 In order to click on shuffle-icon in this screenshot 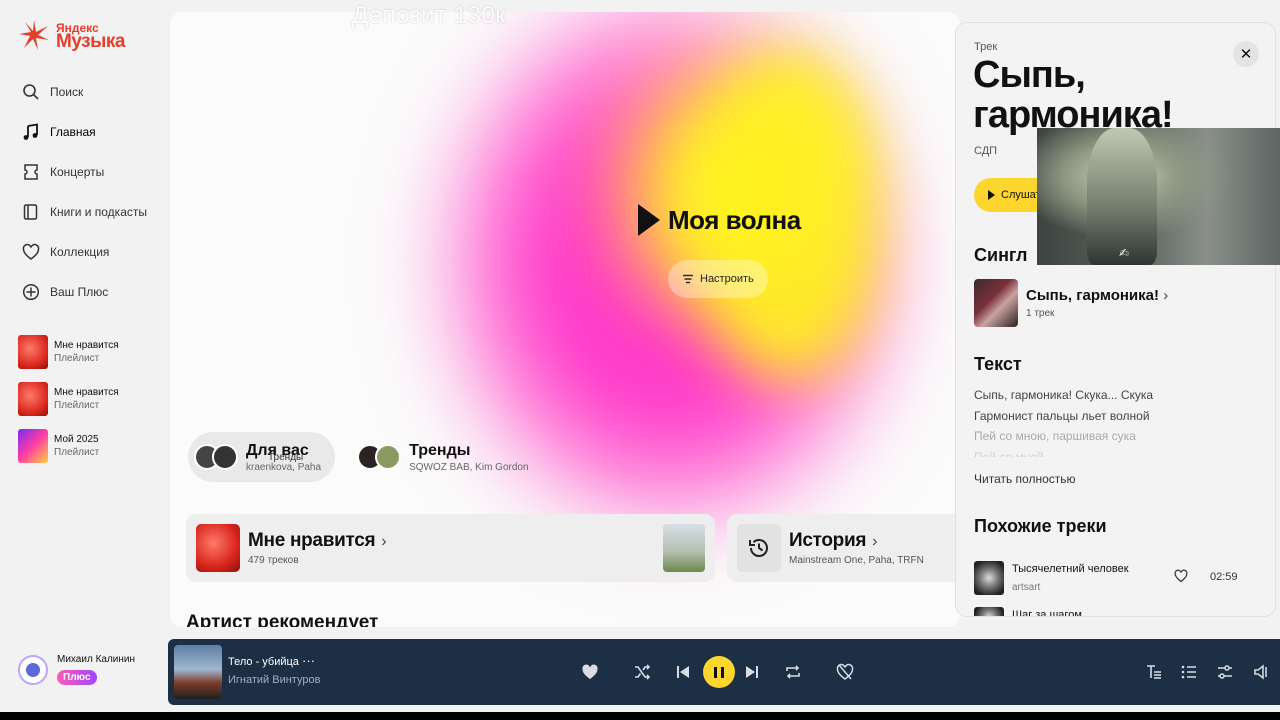, I will do `click(643, 672)`.